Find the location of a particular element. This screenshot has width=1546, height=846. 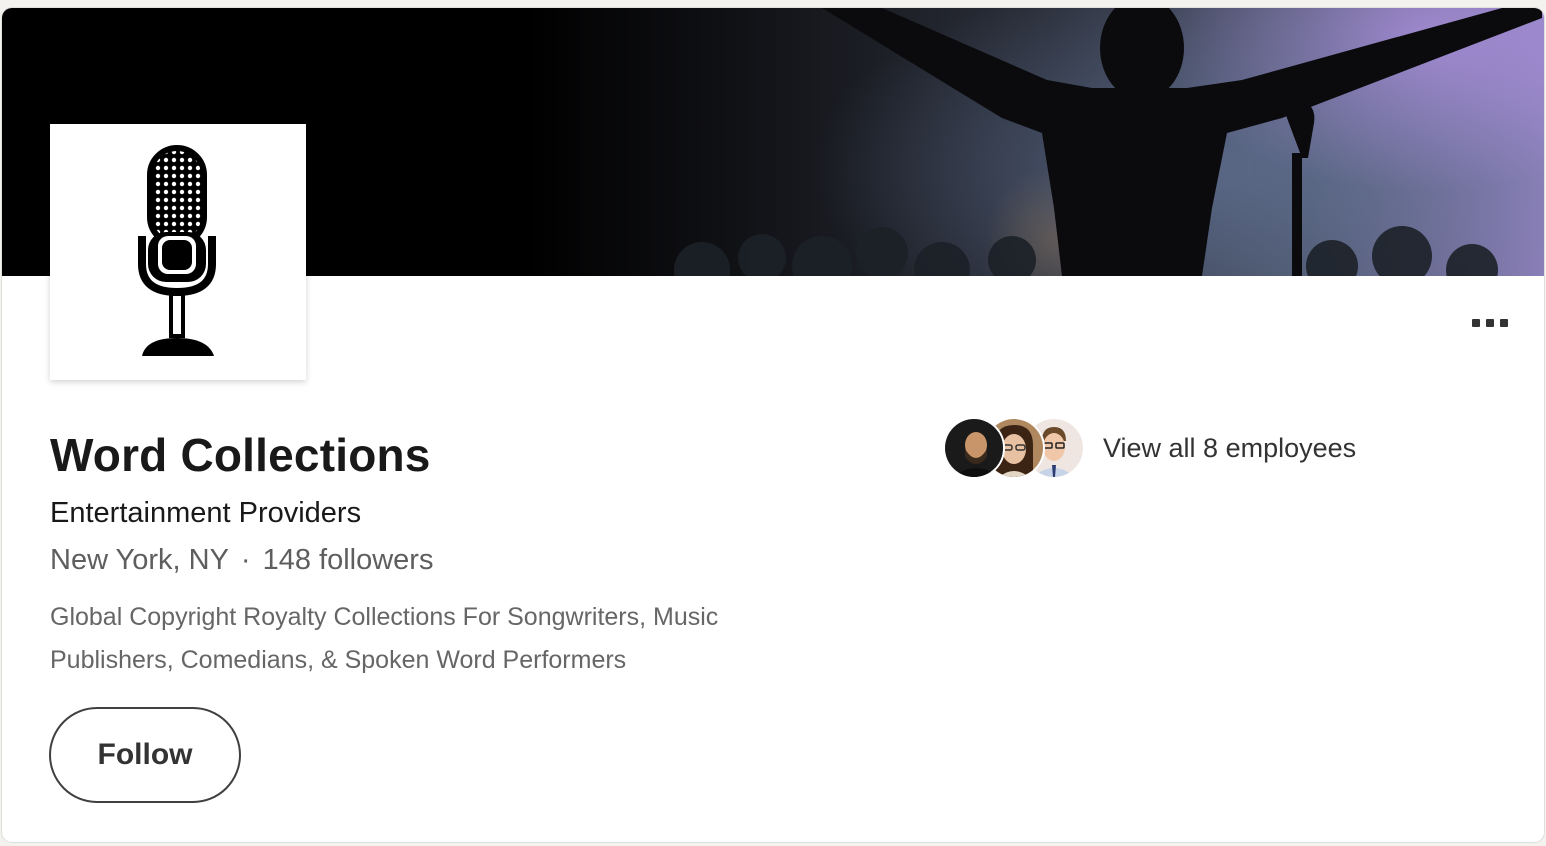

company-logo is located at coordinates (178, 252).